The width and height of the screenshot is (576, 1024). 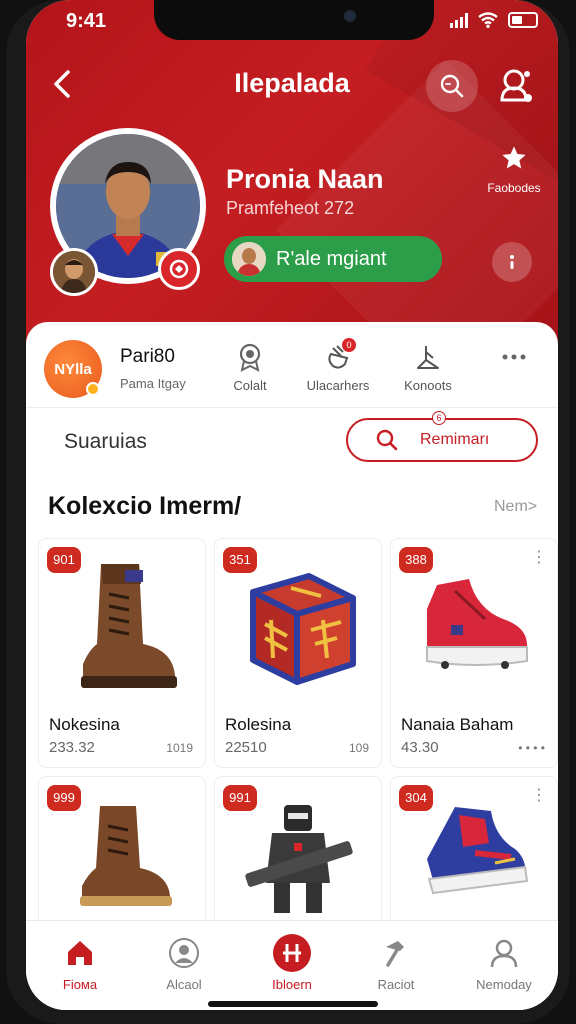 I want to click on product-badge: 388, so click(x=416, y=560).